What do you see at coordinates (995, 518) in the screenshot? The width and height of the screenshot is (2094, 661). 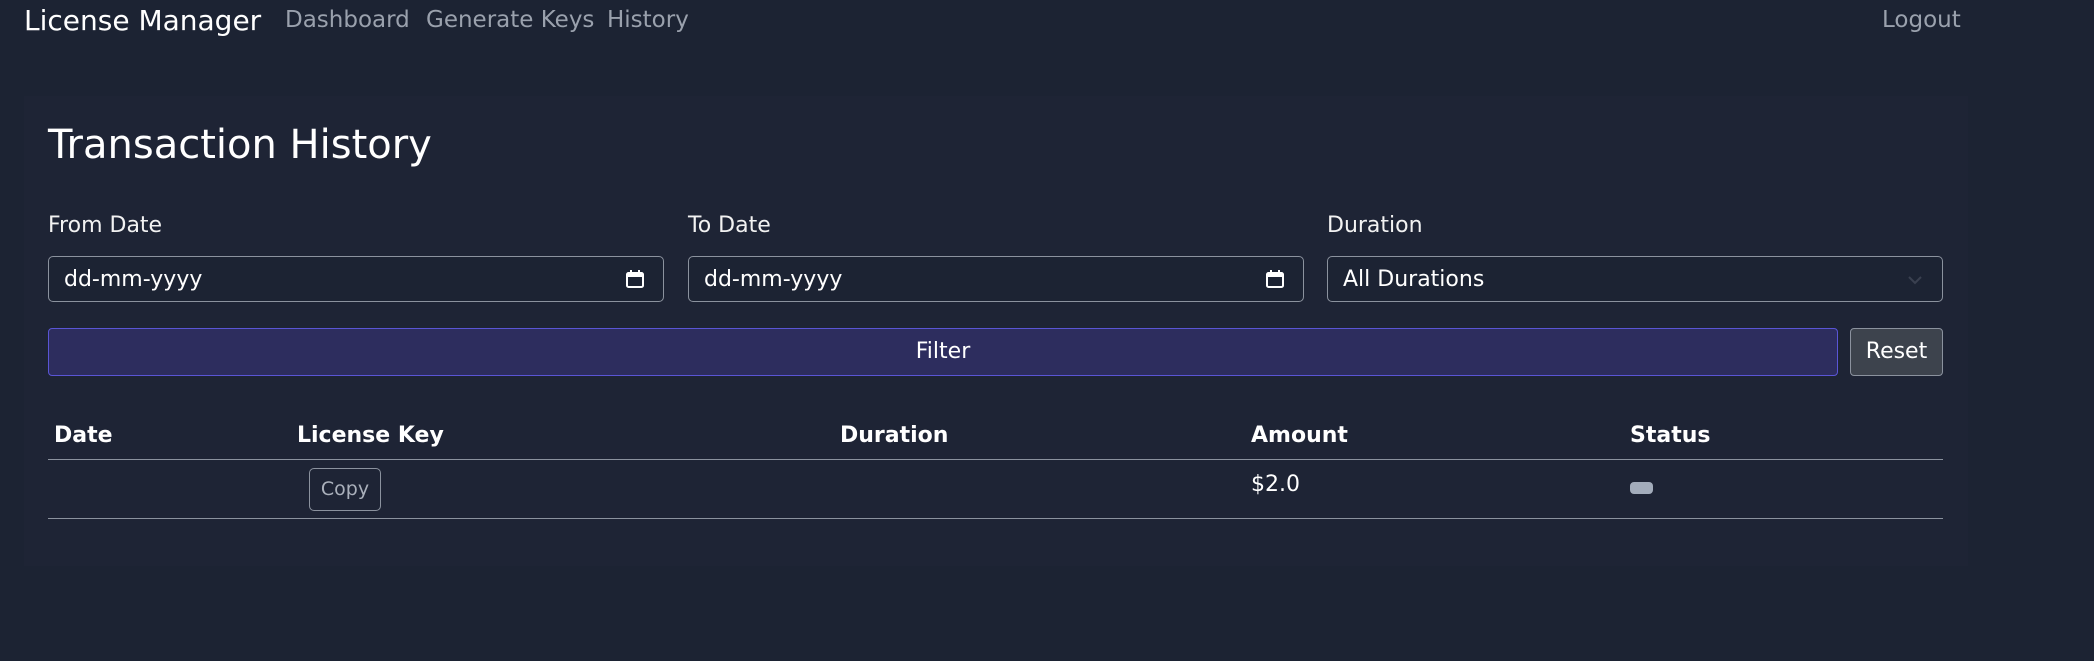 I see `table-row-divider` at bounding box center [995, 518].